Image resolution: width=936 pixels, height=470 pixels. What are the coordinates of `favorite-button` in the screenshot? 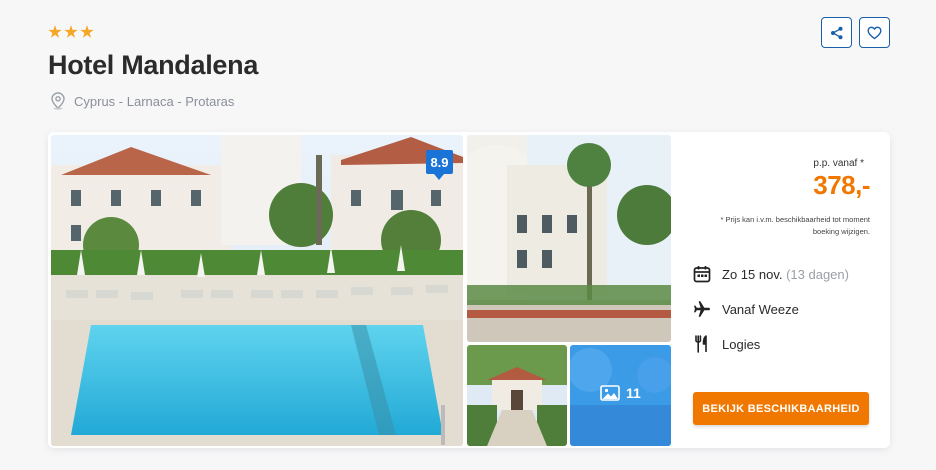 It's located at (874, 32).